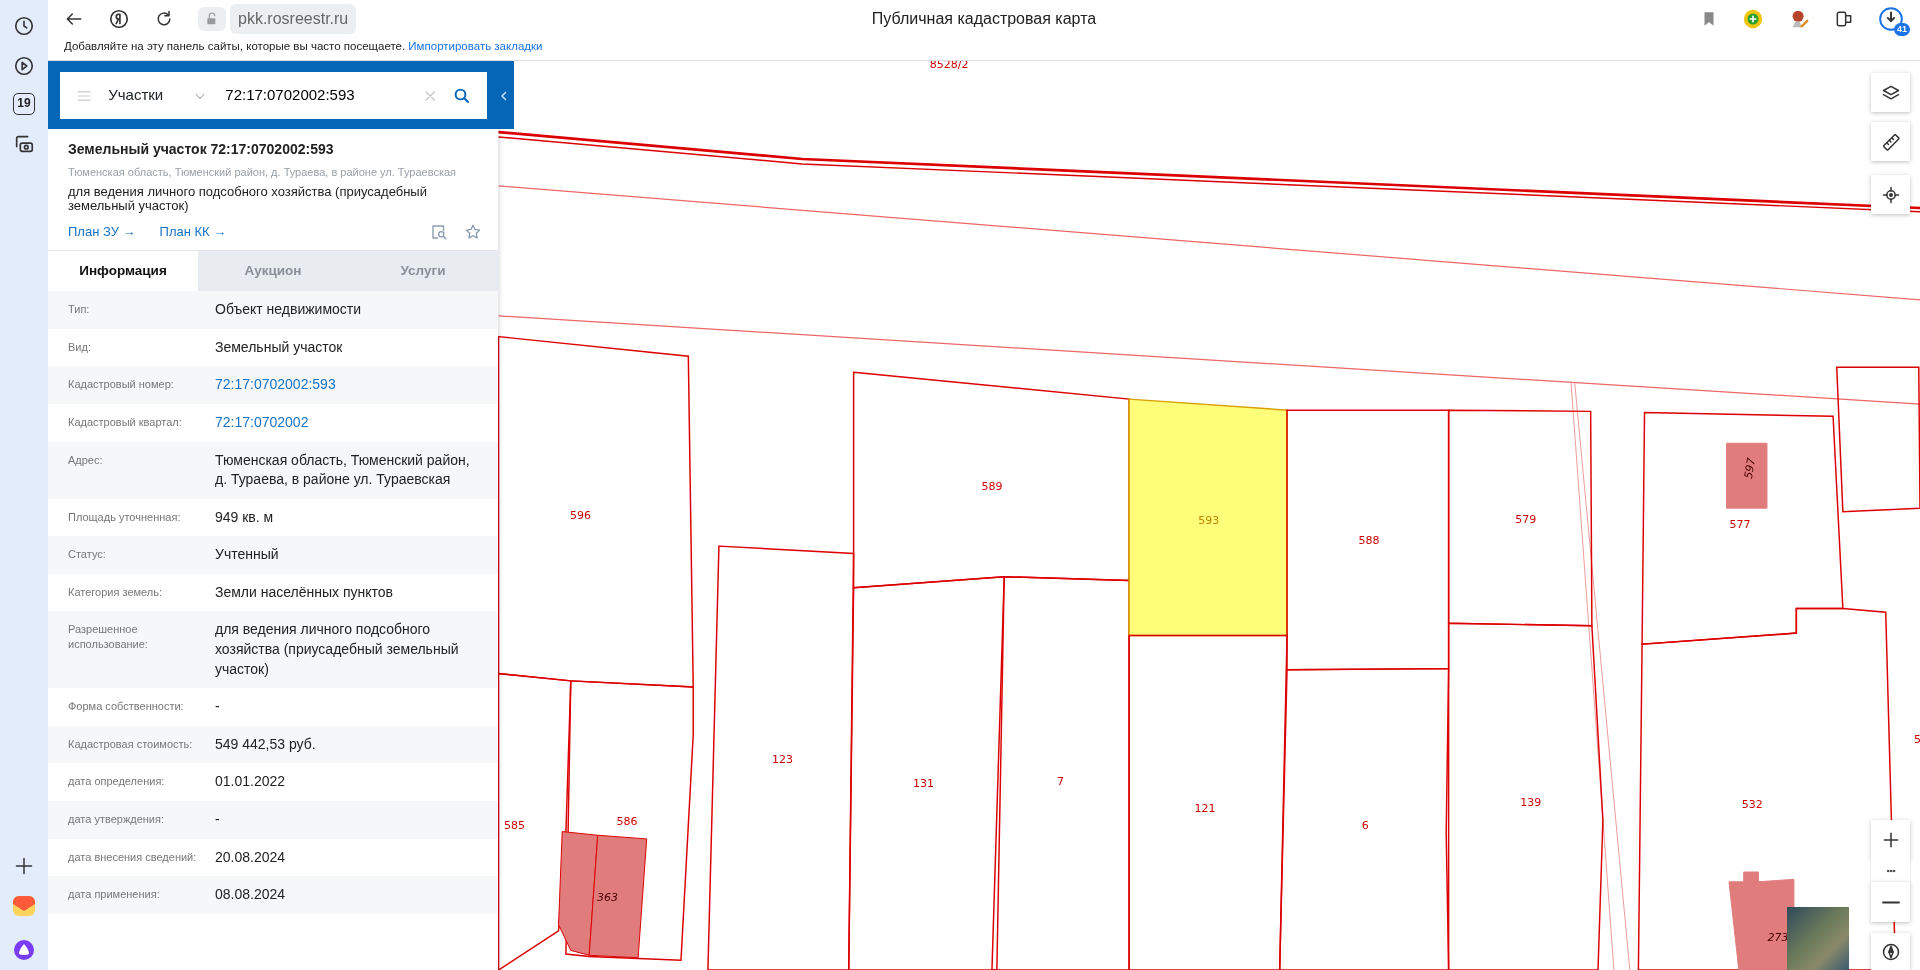  What do you see at coordinates (251, 895) in the screenshot?
I see `property-value: 08.08.2024` at bounding box center [251, 895].